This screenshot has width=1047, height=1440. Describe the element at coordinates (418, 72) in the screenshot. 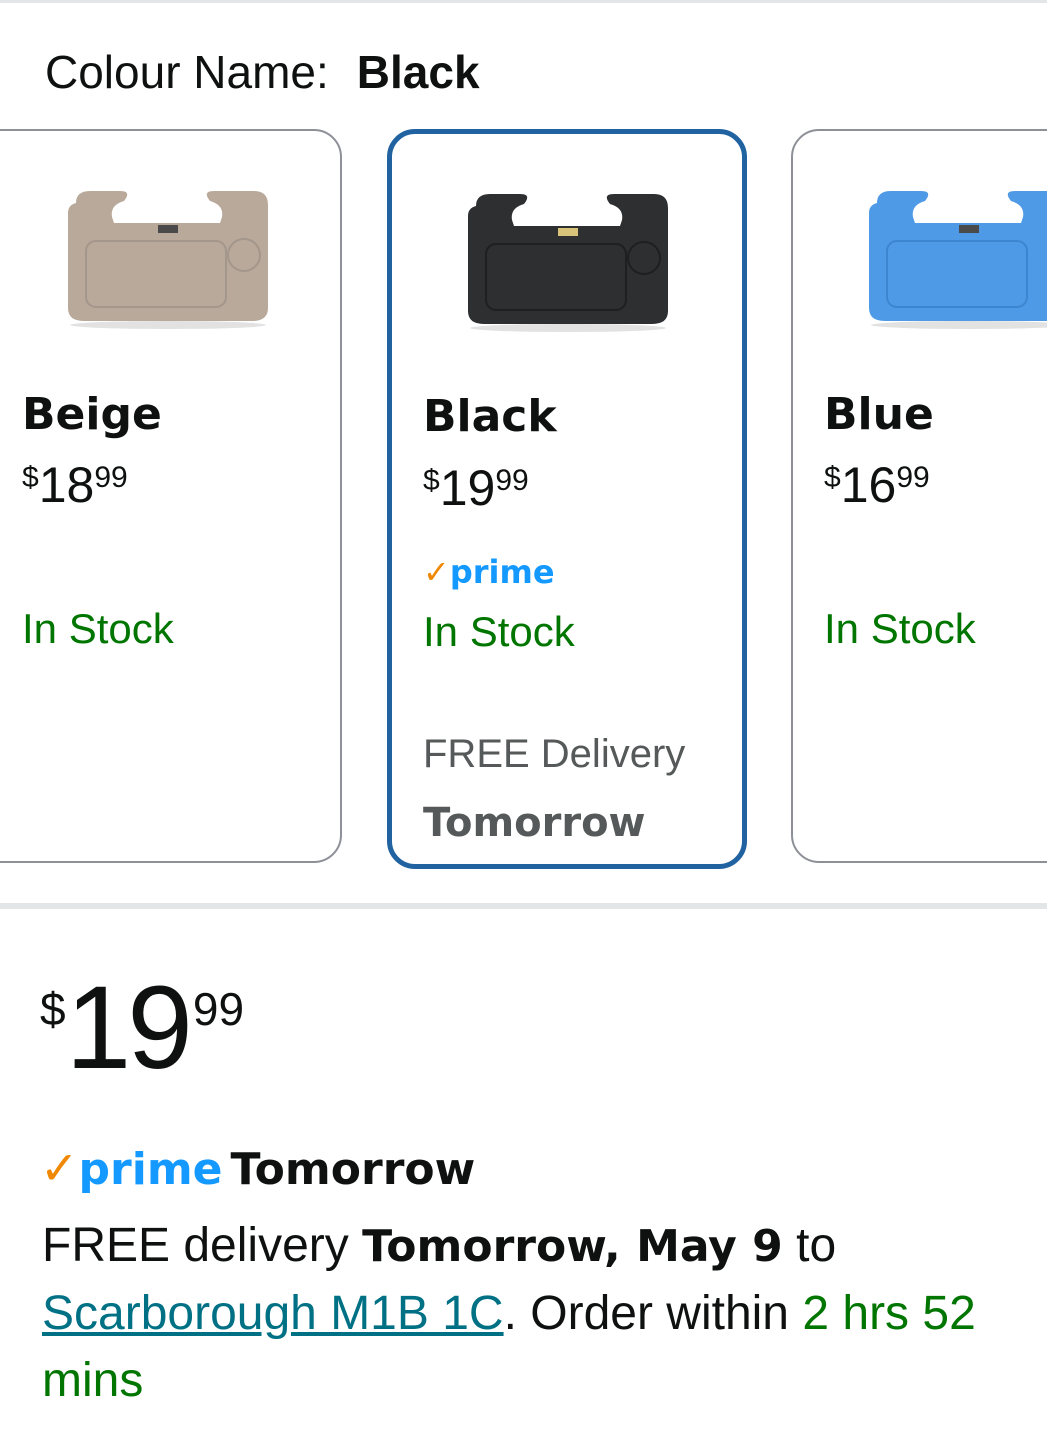

I see `colour-name-value: Black` at that location.